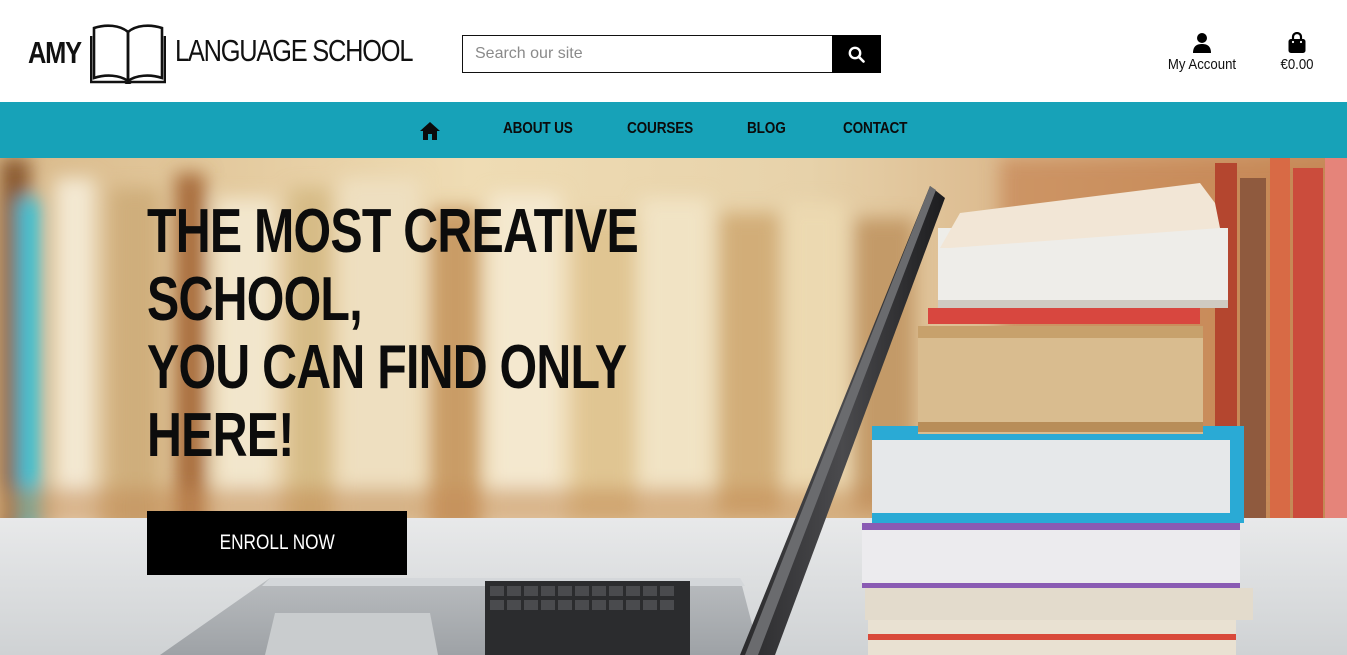 This screenshot has width=1347, height=655. What do you see at coordinates (393, 231) in the screenshot?
I see `hero-headline-line: THE MOST CREATIVE` at bounding box center [393, 231].